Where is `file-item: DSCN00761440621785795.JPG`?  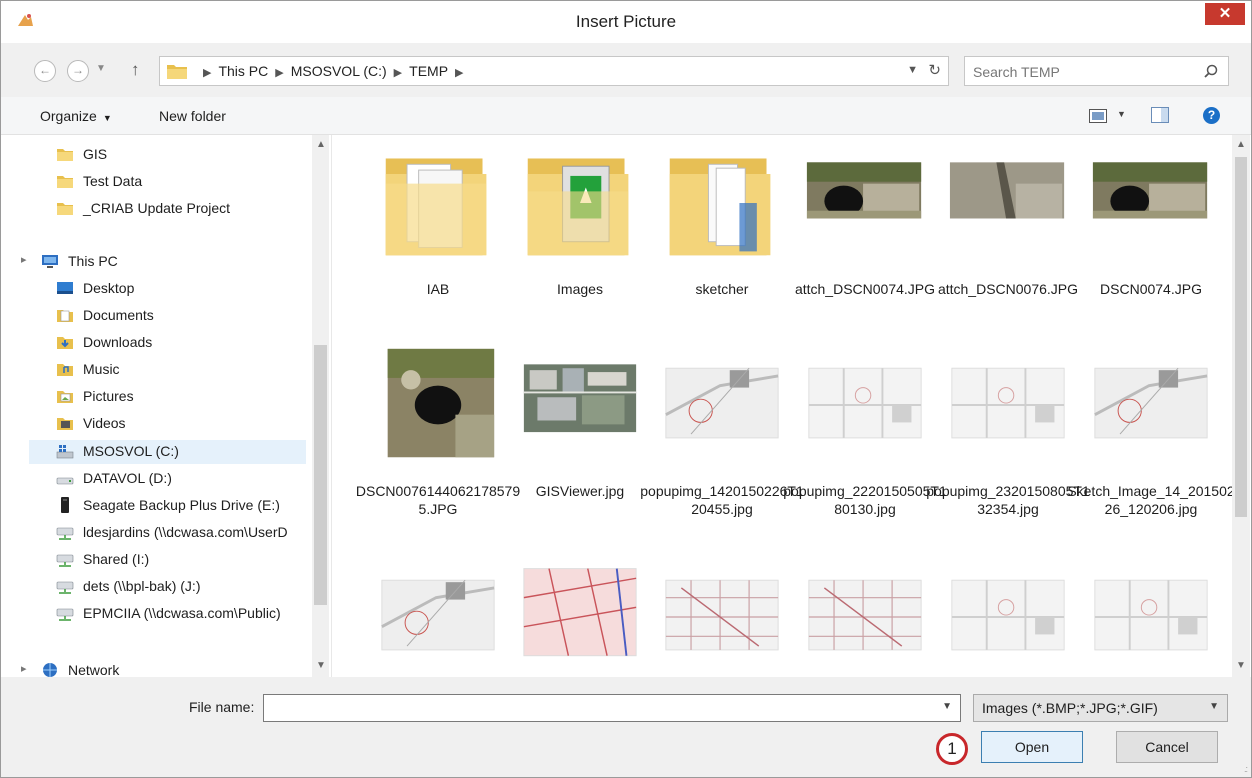
file-item: DSCN00761440621785795.JPG is located at coordinates (437, 431).